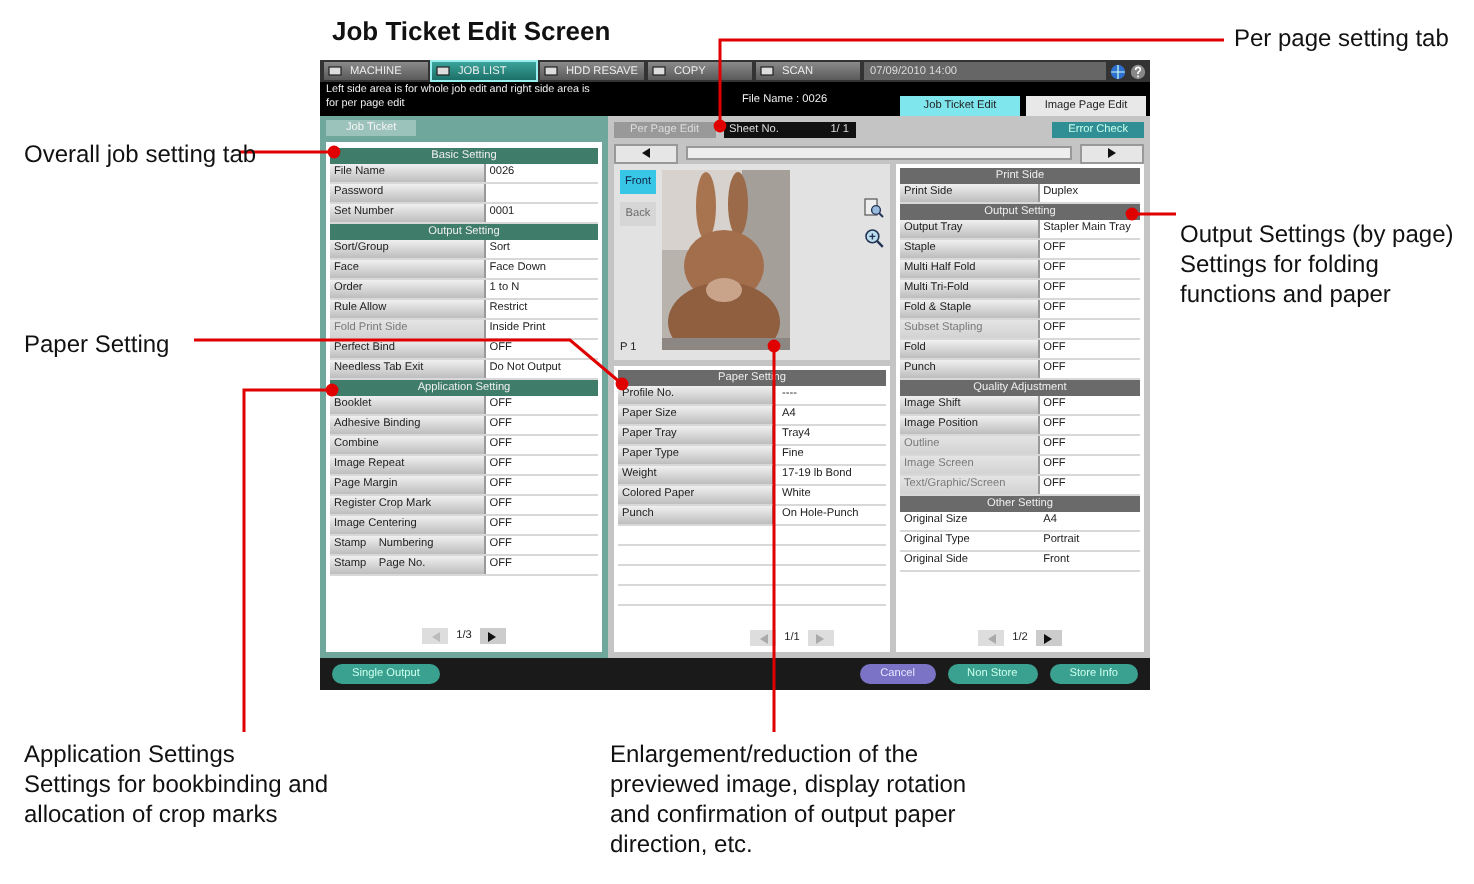 The width and height of the screenshot is (1474, 884). What do you see at coordinates (1342, 39) in the screenshot?
I see `callout-title: Per page setting tab` at bounding box center [1342, 39].